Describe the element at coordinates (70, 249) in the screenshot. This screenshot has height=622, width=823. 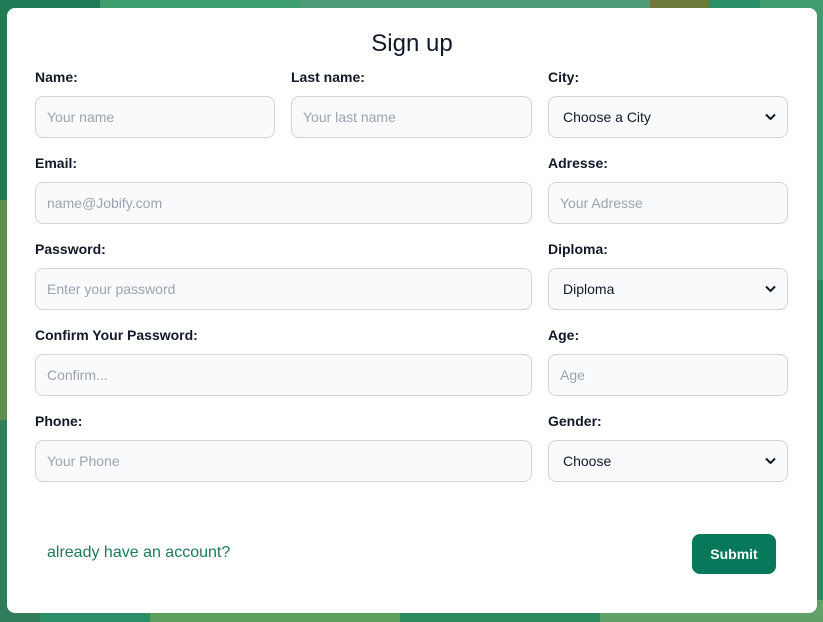
I see `password-label: Password:` at that location.